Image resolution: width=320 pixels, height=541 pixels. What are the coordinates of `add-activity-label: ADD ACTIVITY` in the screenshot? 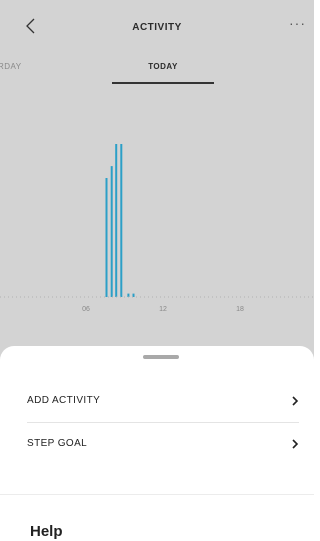 It's located at (64, 400).